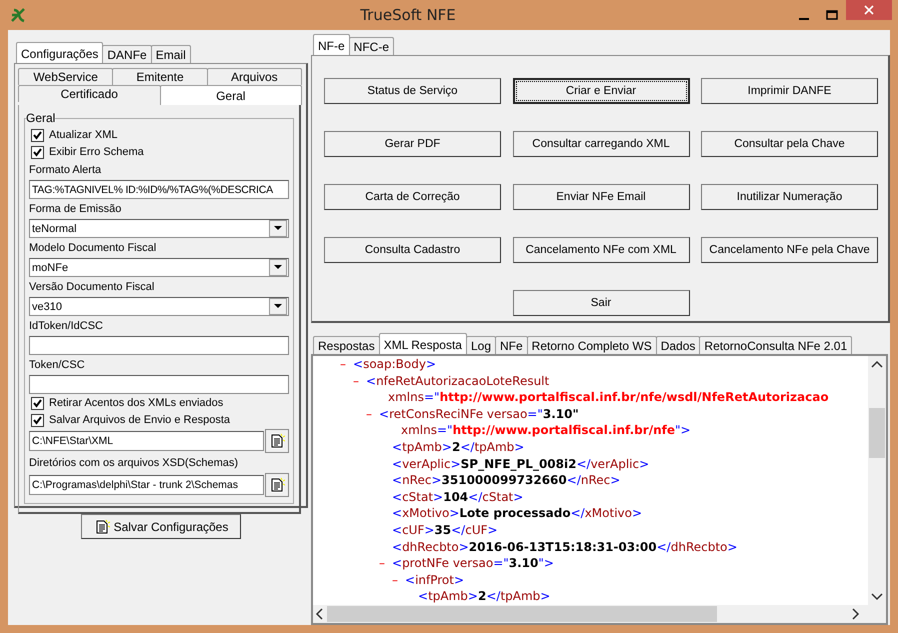 The height and width of the screenshot is (633, 898). Describe the element at coordinates (473, 563) in the screenshot. I see `xml-line: <protNFe versao="3.10">` at that location.